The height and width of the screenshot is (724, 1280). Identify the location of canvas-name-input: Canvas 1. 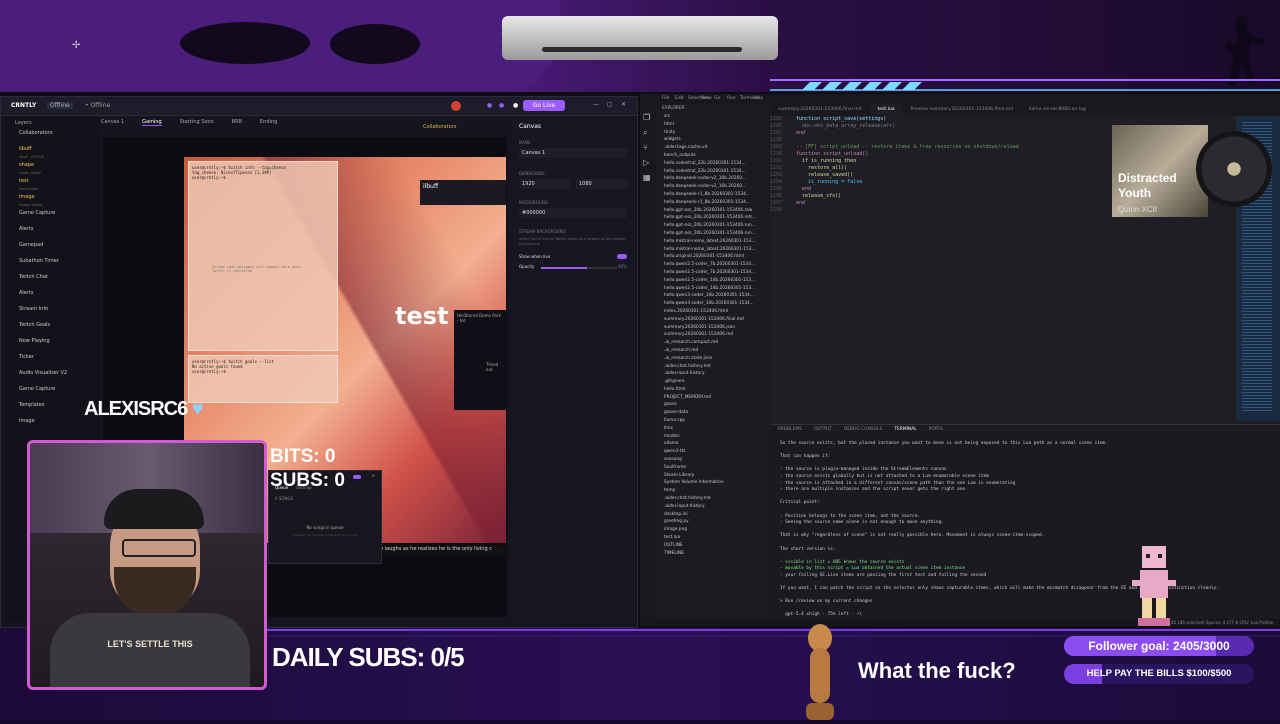
(573, 153).